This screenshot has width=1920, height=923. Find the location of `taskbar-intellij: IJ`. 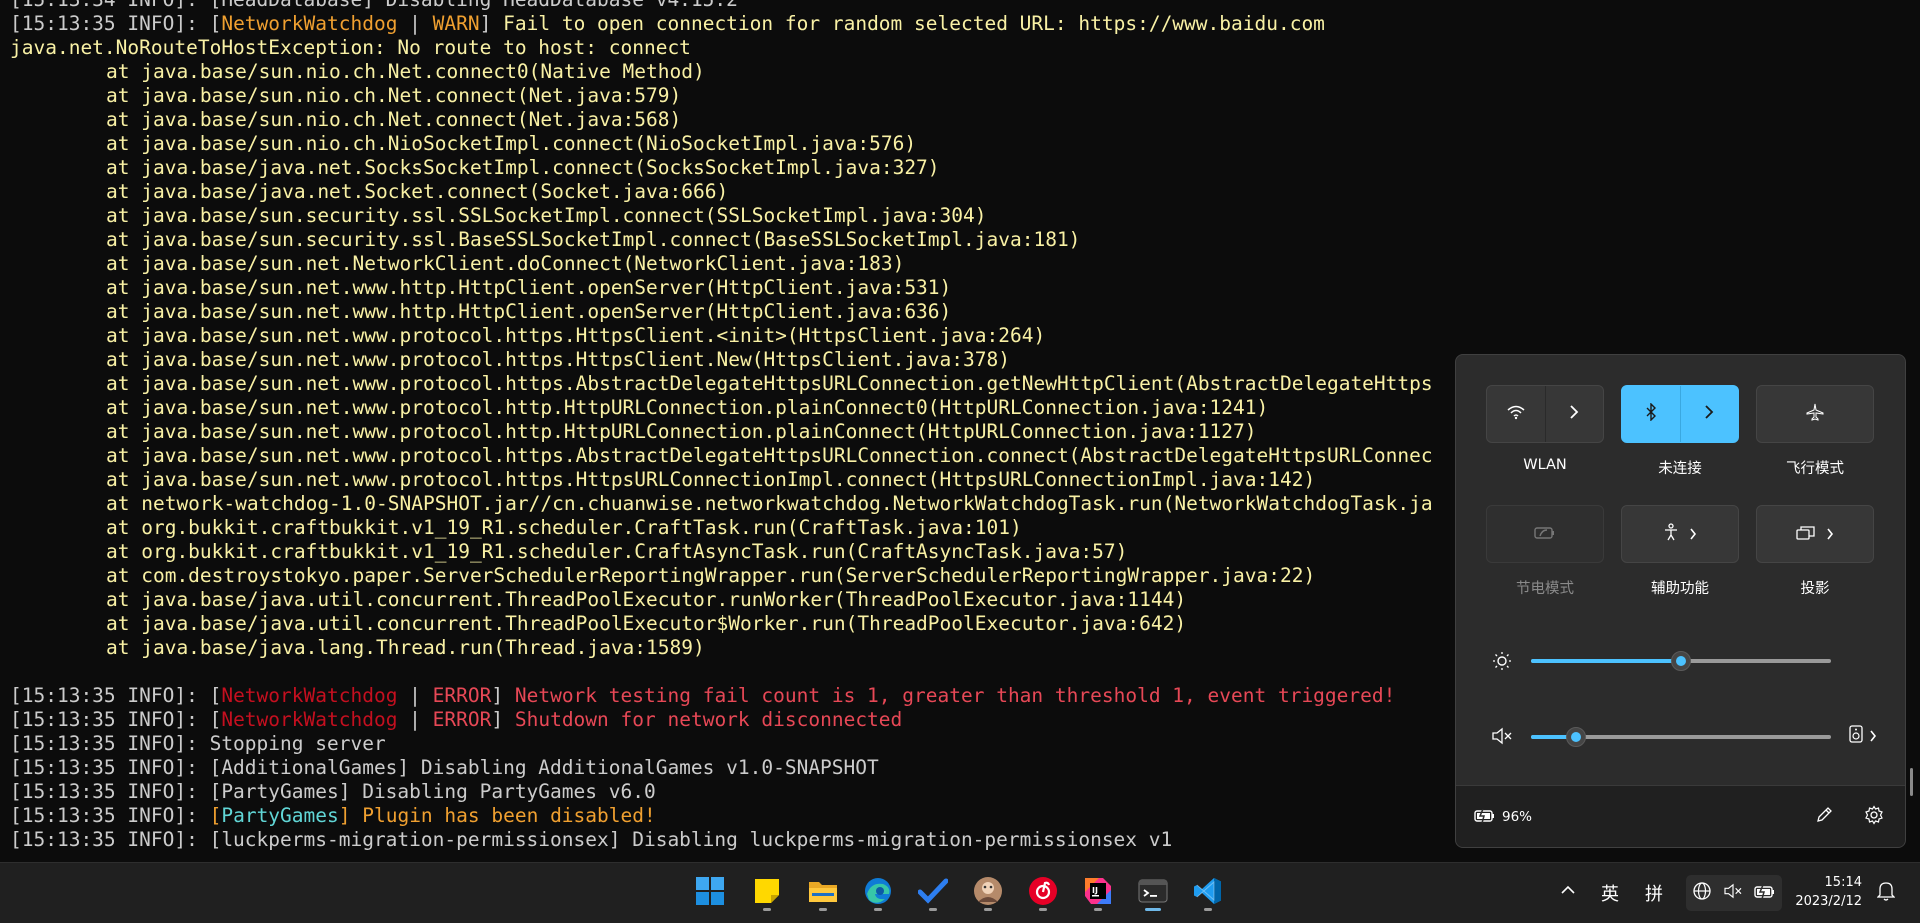

taskbar-intellij: IJ is located at coordinates (1098, 893).